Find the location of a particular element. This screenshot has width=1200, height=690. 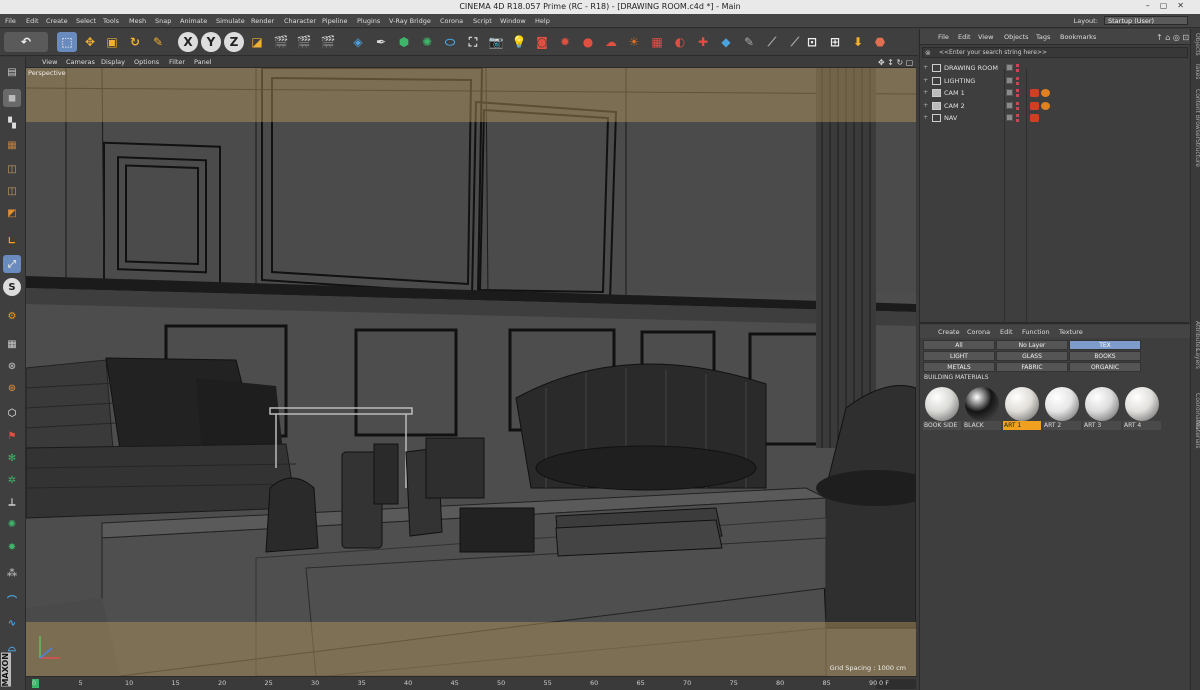

download-icon: ⬇ is located at coordinates (858, 42).